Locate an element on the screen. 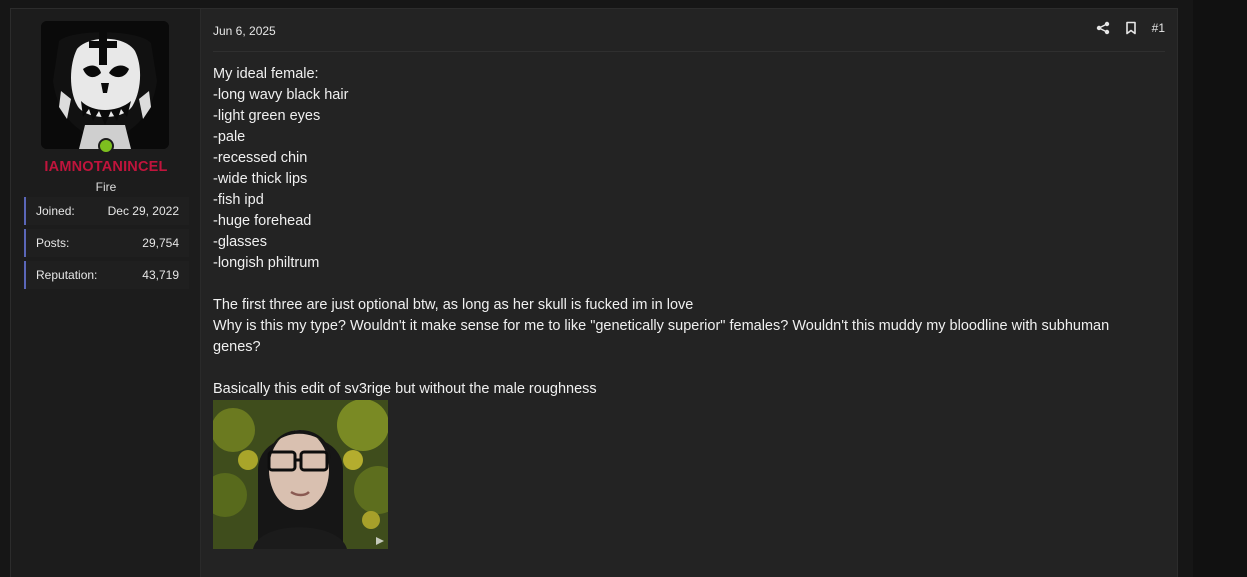 This screenshot has width=1247, height=577. avatar-image is located at coordinates (105, 85).